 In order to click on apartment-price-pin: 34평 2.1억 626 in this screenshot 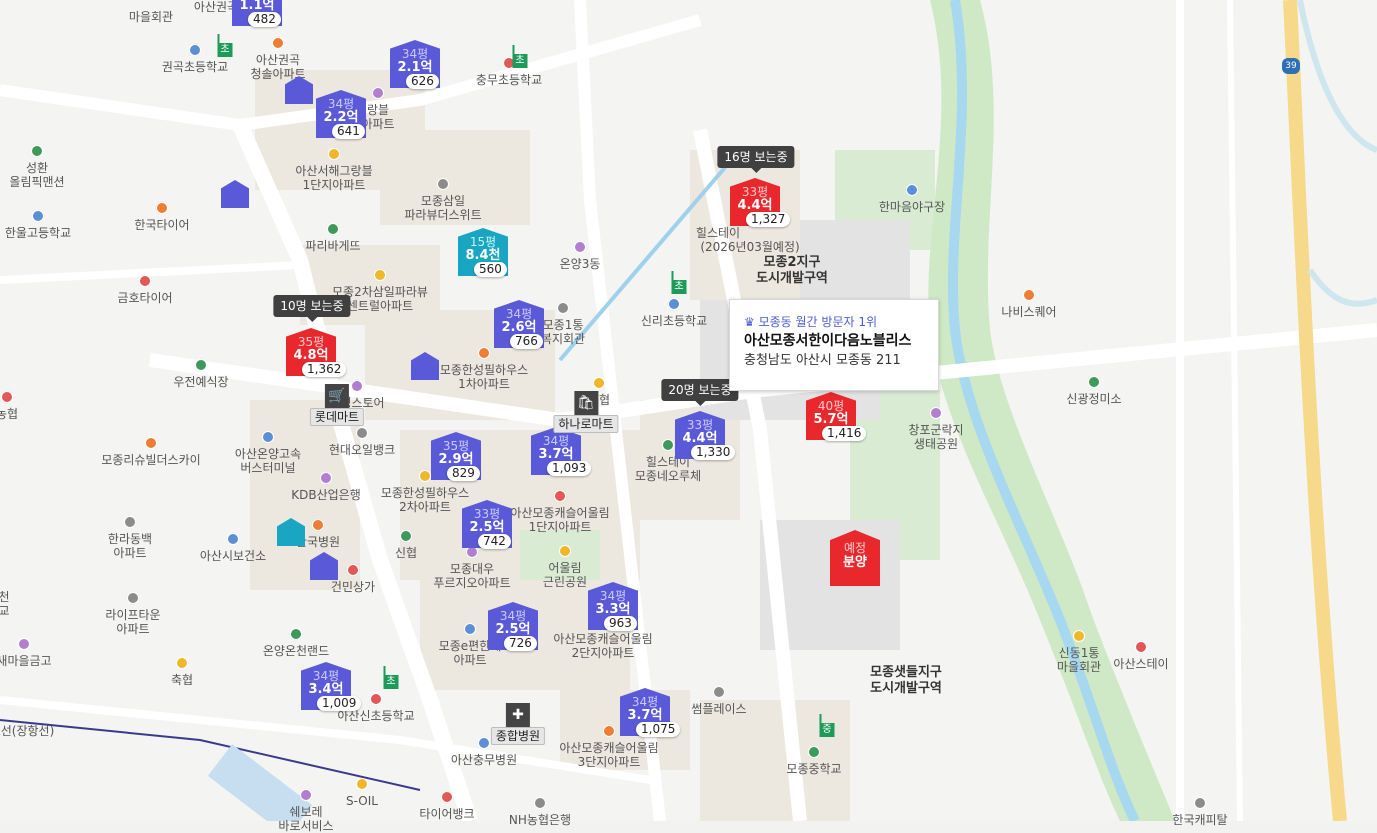, I will do `click(416, 65)`.